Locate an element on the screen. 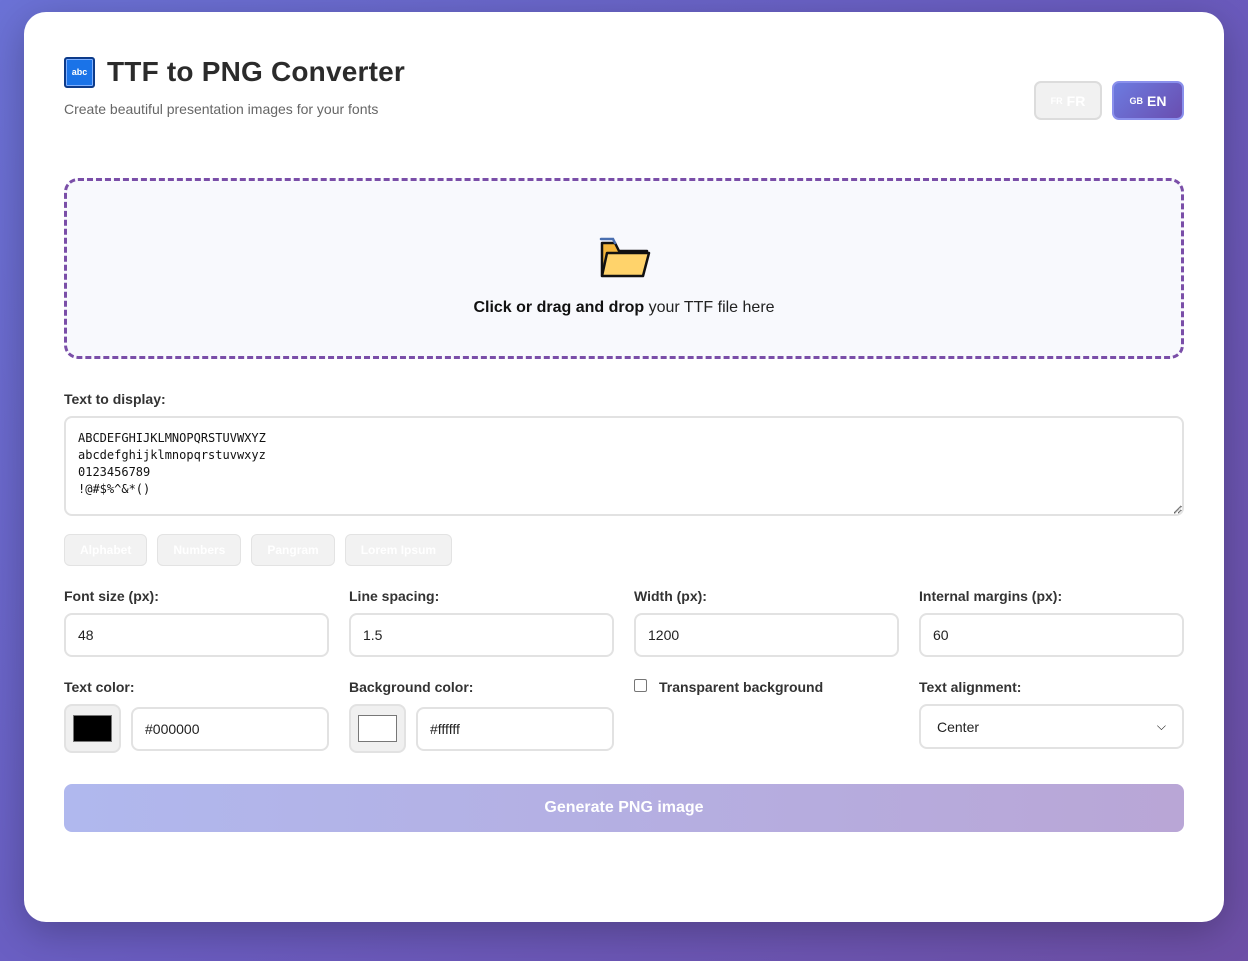  preset-buttons: Alphabet Numbers Pangram Lorem Ipsum is located at coordinates (258, 550).